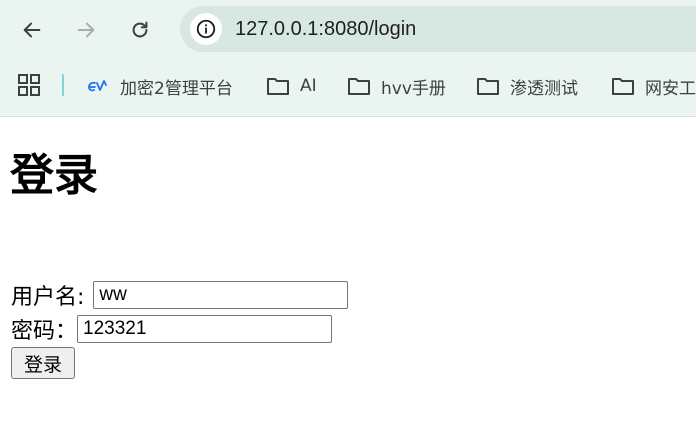 The image size is (696, 429). Describe the element at coordinates (291, 86) in the screenshot. I see `bookmark-folder: AI` at that location.